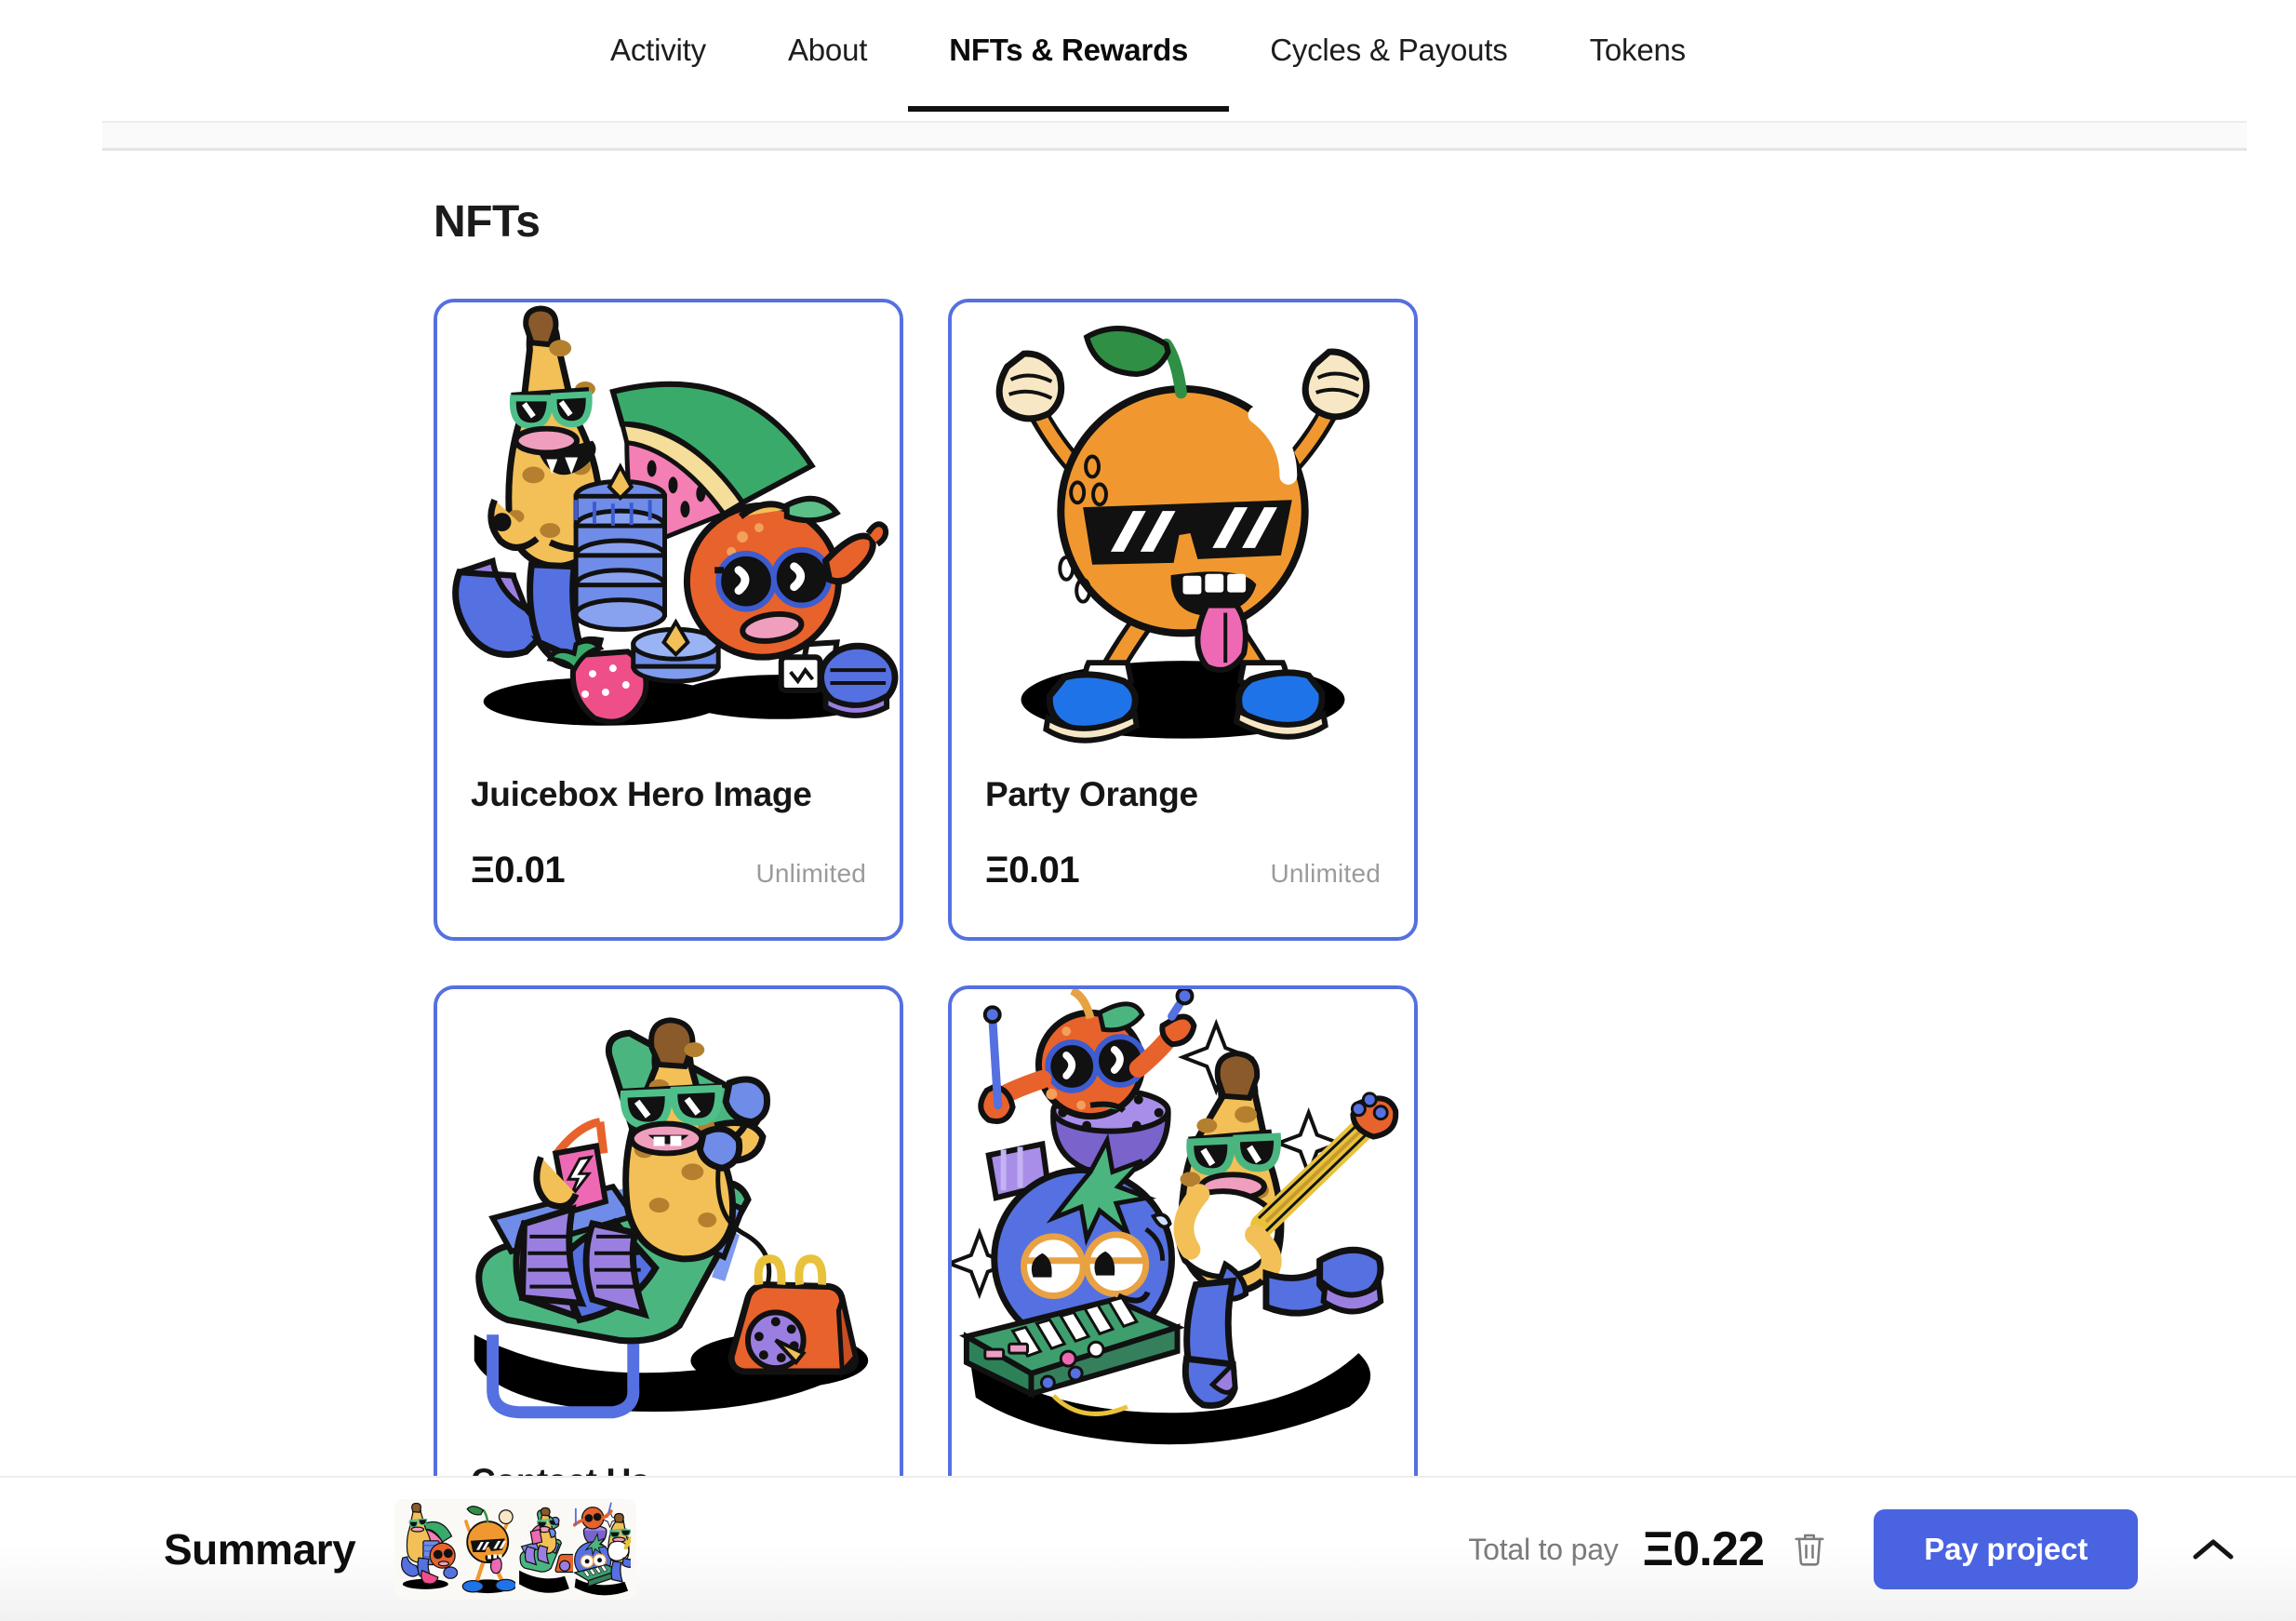 The height and width of the screenshot is (1621, 2296). What do you see at coordinates (1638, 50) in the screenshot?
I see `tab-tokens-label: Tokens` at bounding box center [1638, 50].